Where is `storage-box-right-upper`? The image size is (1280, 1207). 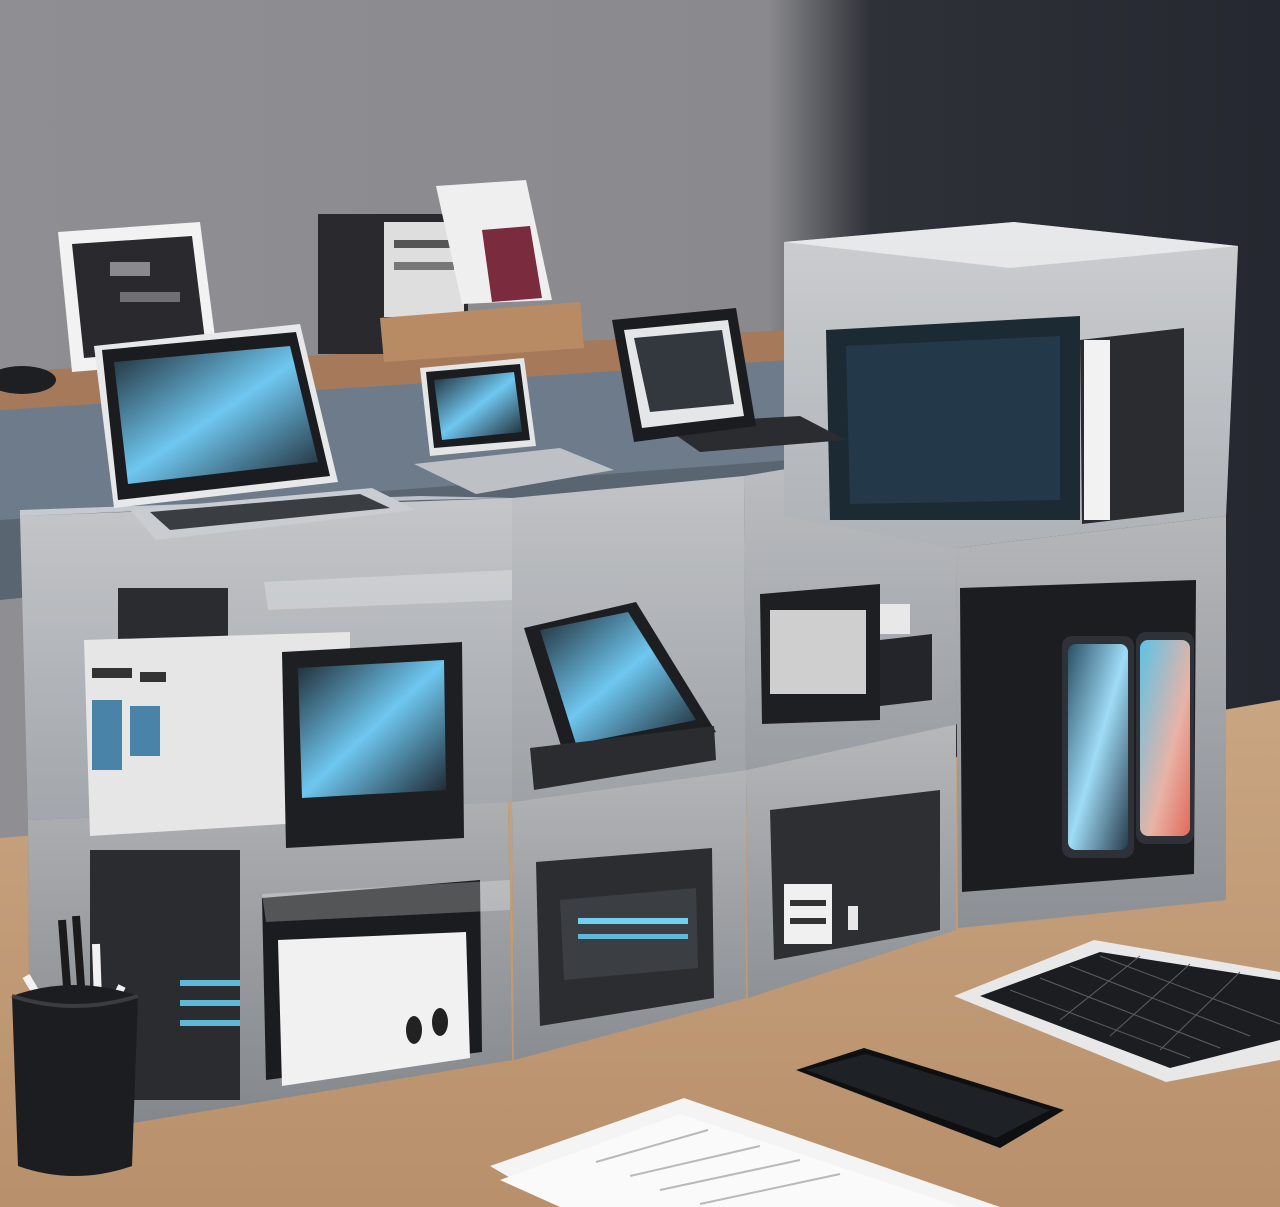
storage-box-right-upper is located at coordinates (1011, 385).